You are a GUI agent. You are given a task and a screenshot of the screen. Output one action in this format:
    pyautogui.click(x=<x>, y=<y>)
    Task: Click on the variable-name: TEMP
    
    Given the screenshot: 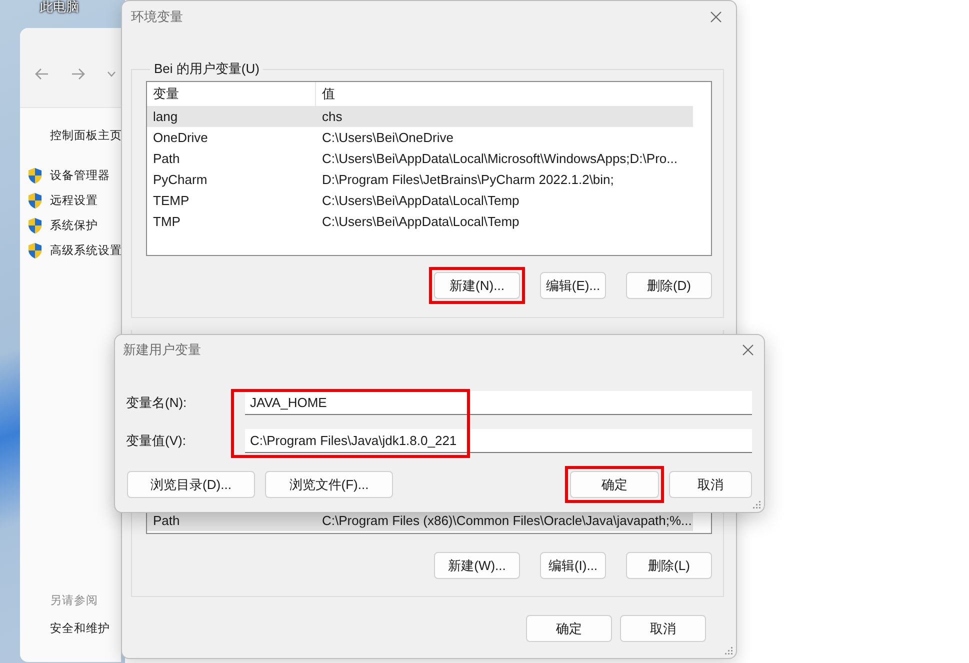 What is the action you would take?
    pyautogui.click(x=171, y=200)
    